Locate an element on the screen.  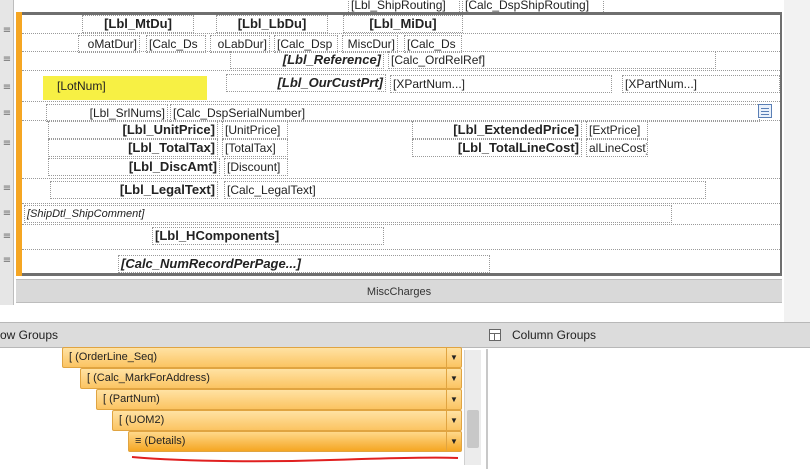
group-uom2: [ (UOM2) ▼ is located at coordinates (287, 420).